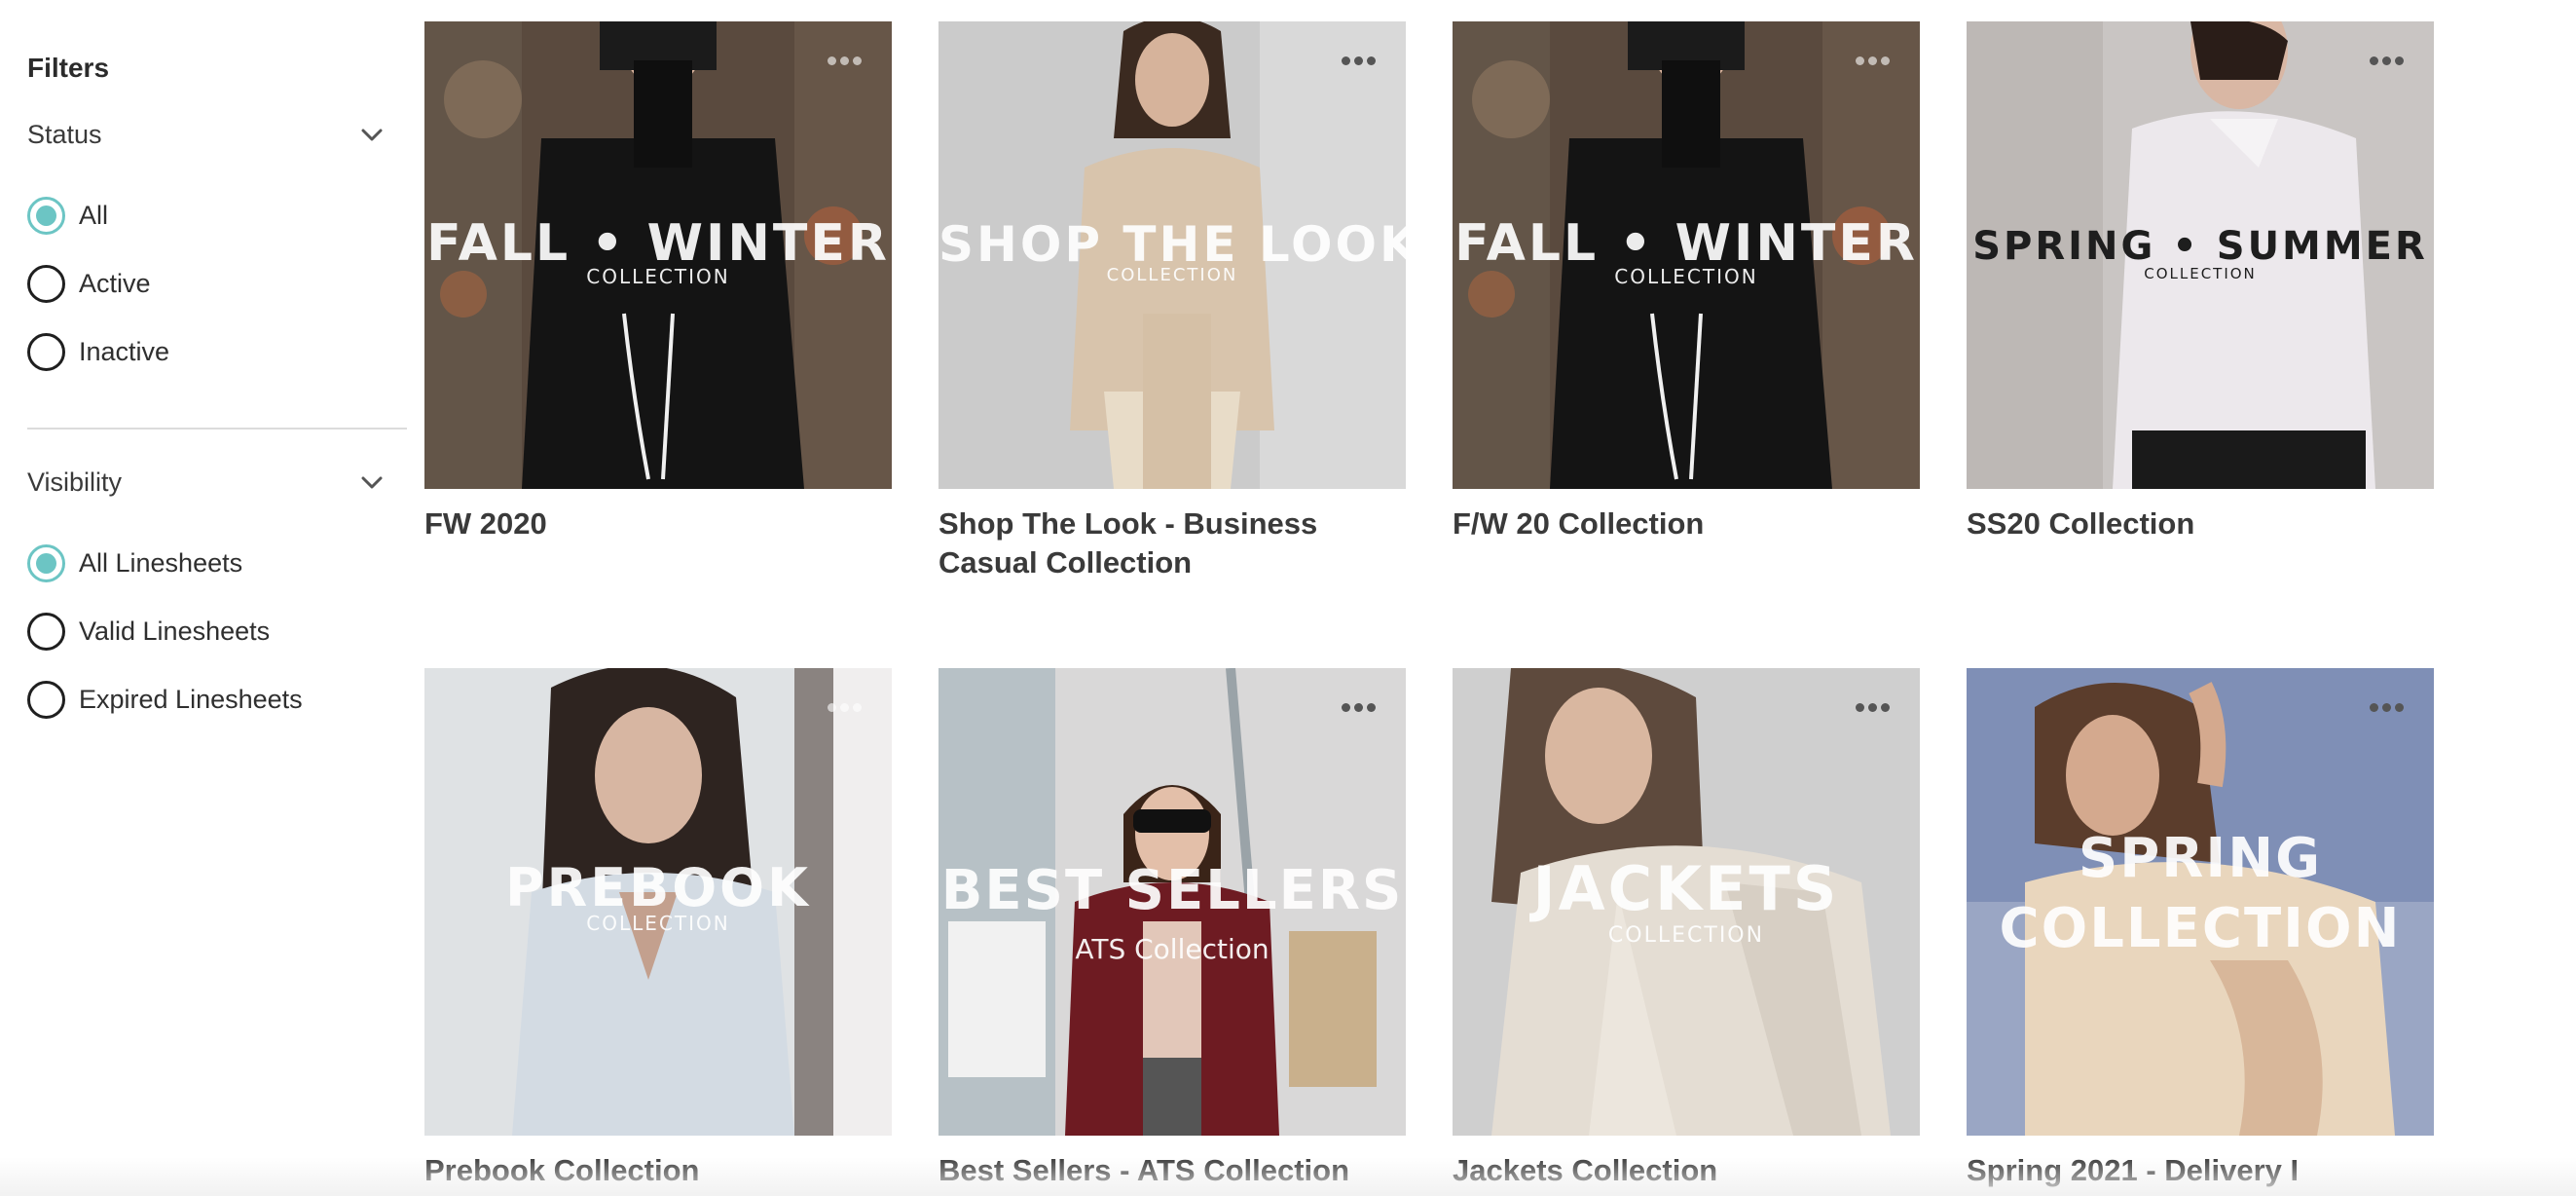 This screenshot has height=1196, width=2576. Describe the element at coordinates (94, 215) in the screenshot. I see `radio-label: All` at that location.